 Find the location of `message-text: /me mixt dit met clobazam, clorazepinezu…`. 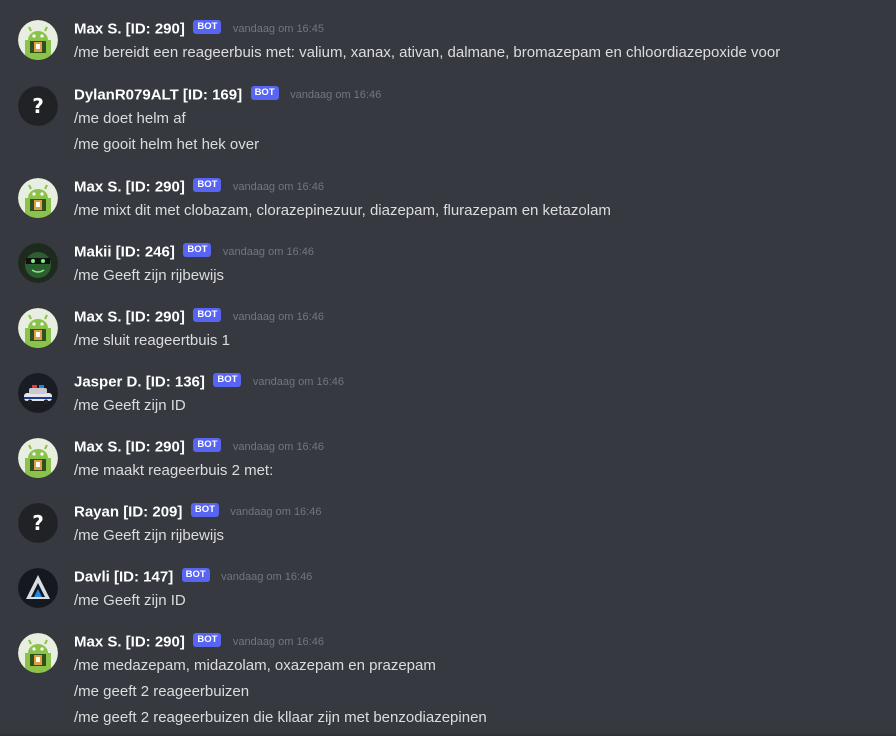

message-text: /me mixt dit met clobazam, clorazepinezu… is located at coordinates (342, 210).